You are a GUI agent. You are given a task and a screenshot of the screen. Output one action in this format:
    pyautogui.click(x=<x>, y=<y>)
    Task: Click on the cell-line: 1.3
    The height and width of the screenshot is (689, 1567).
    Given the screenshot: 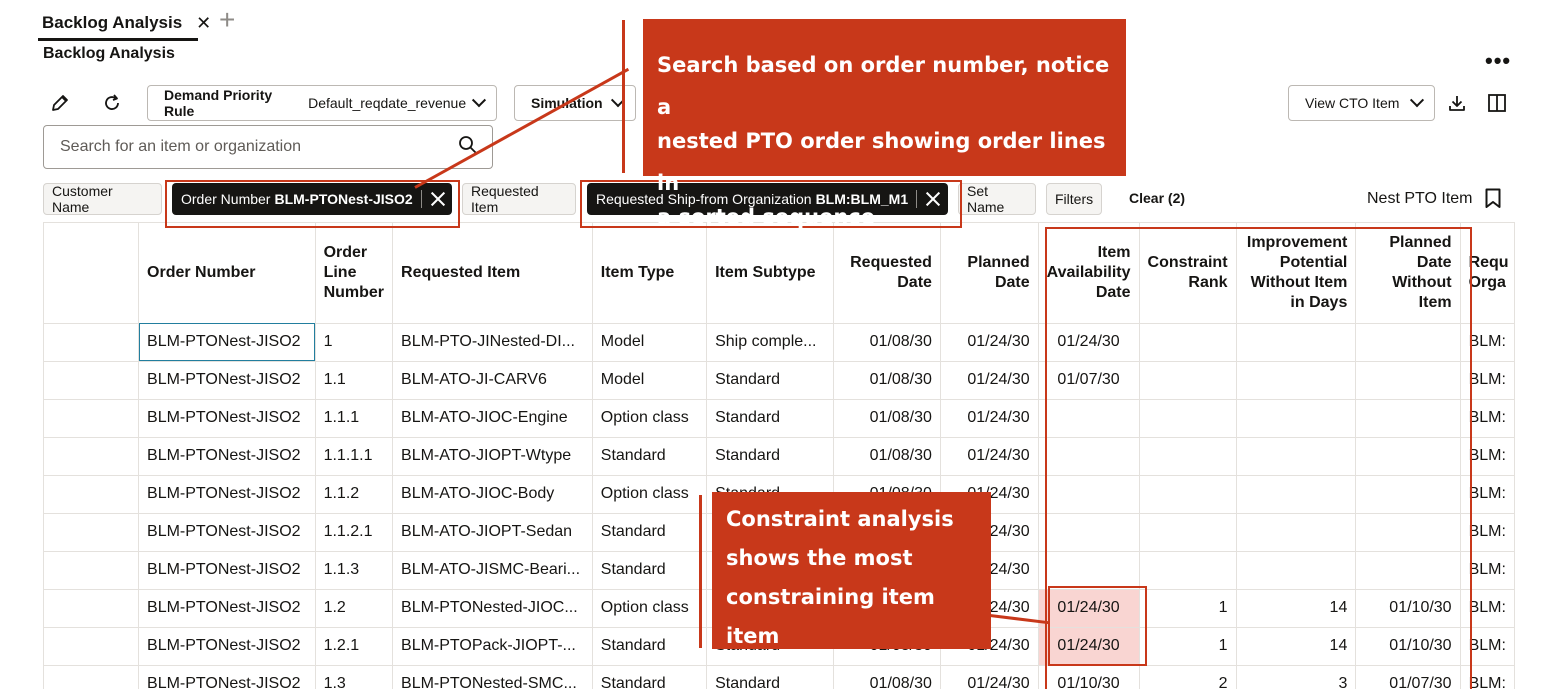 What is the action you would take?
    pyautogui.click(x=354, y=677)
    